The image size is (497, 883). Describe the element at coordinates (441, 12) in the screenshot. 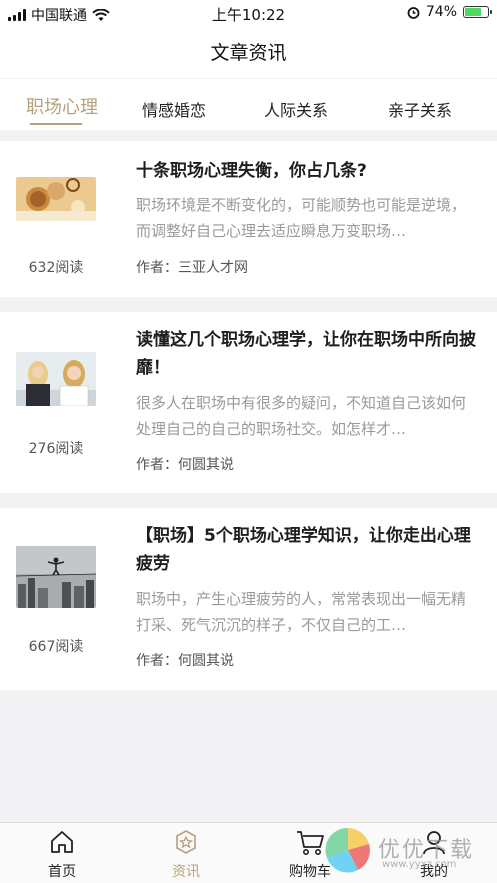

I see `battery-percent: 74%` at that location.